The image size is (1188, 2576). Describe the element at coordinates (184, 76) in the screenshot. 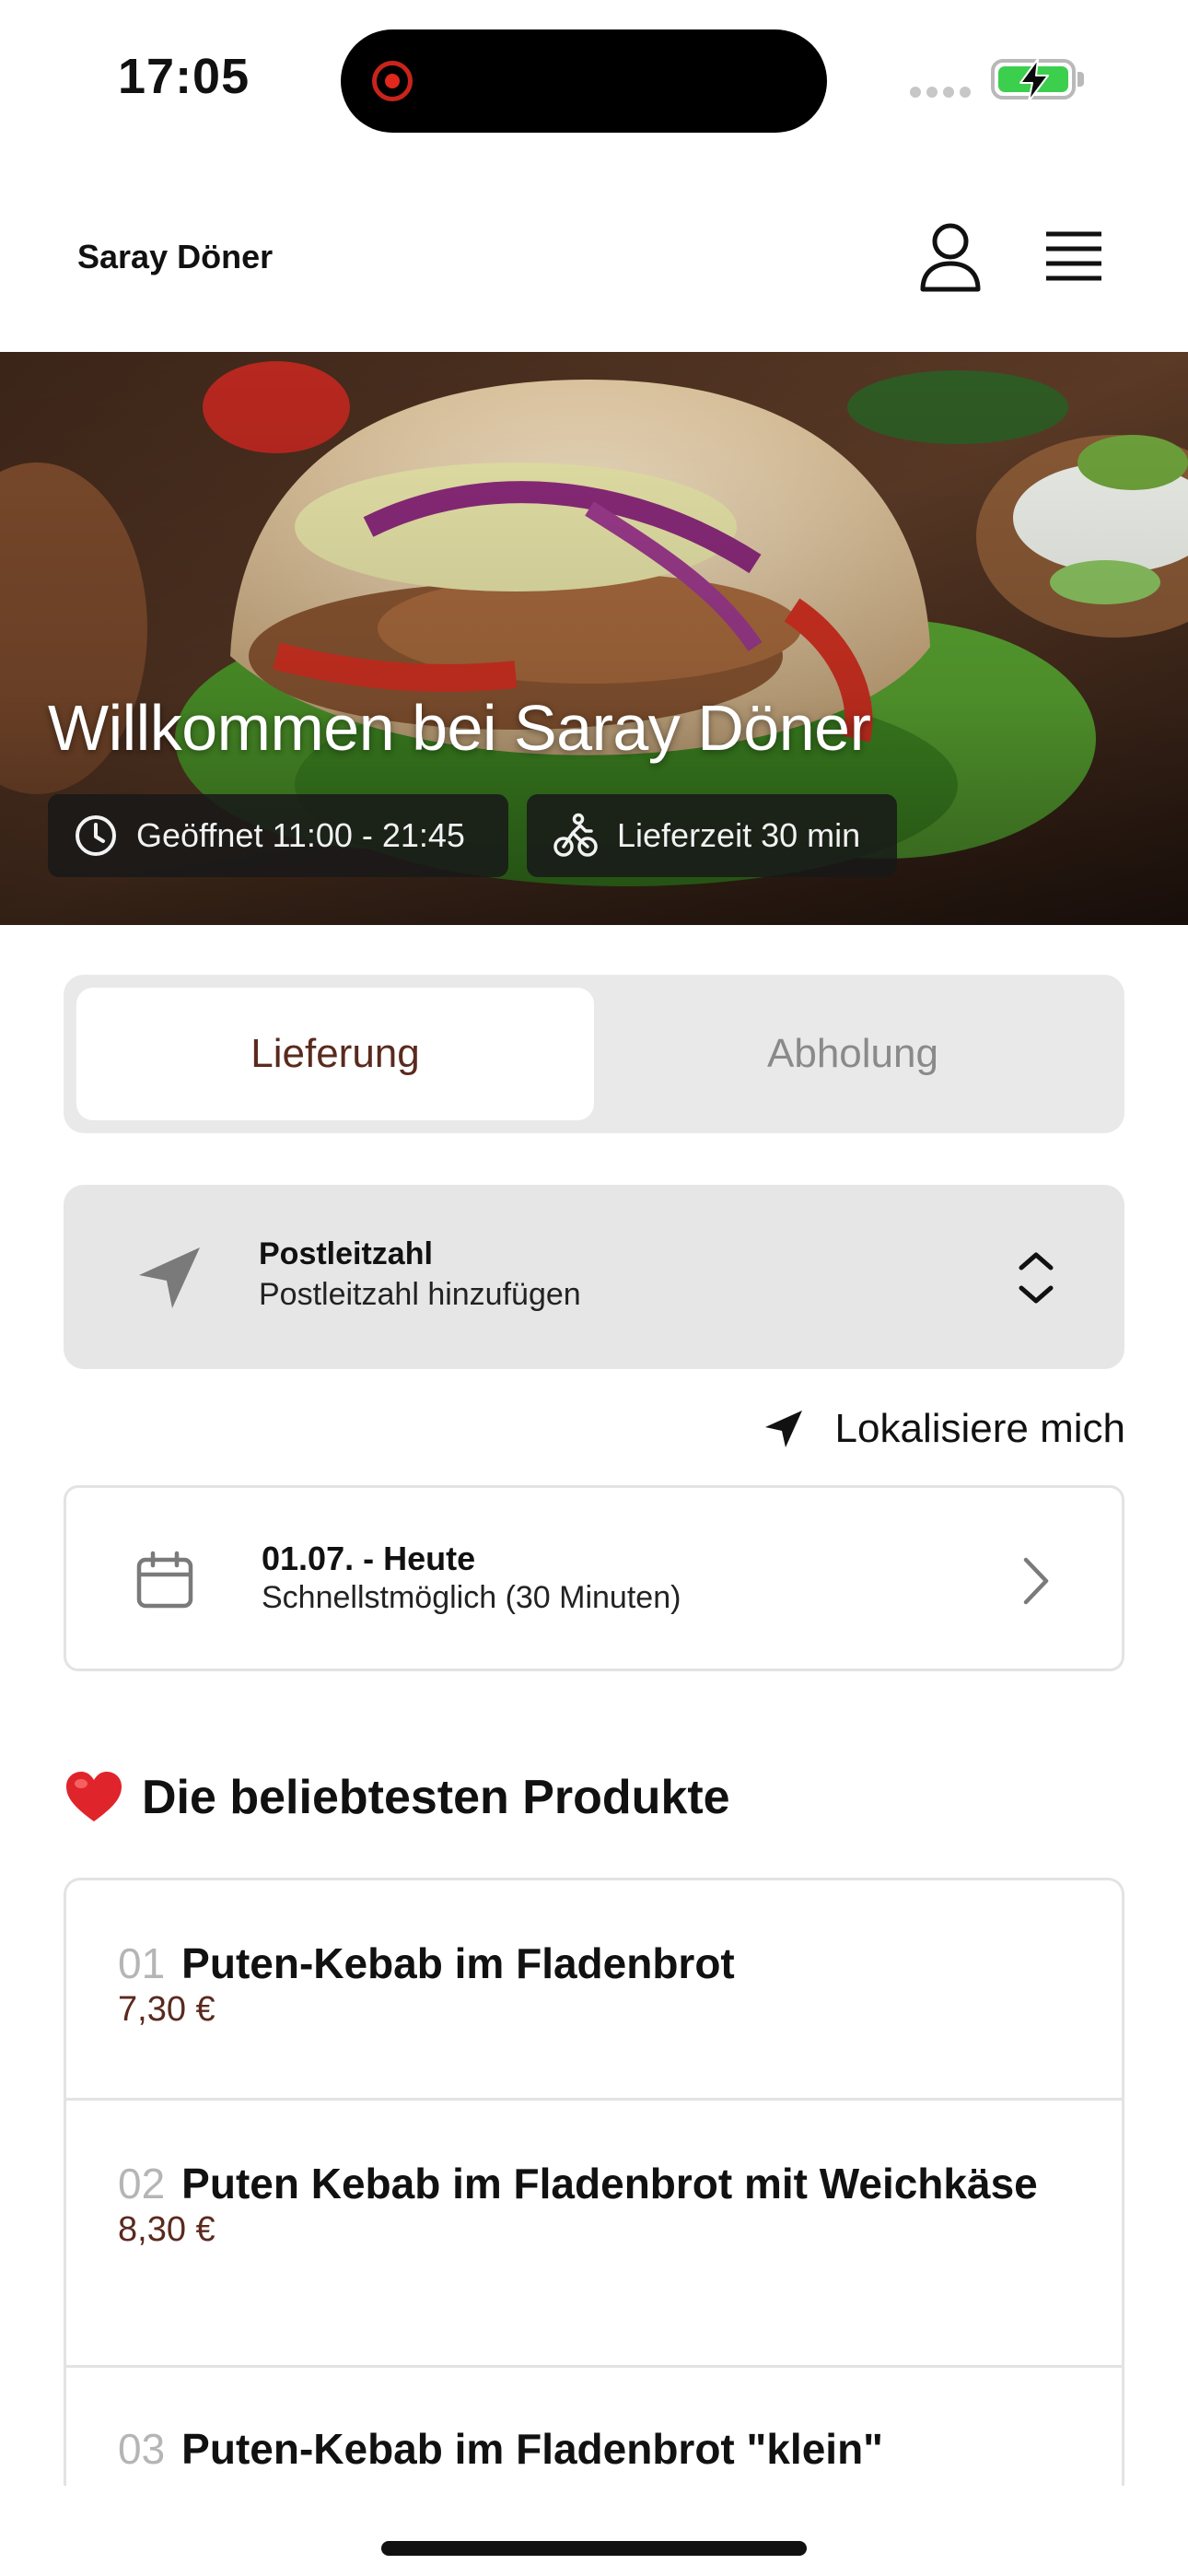

I see `status-time: 17:05` at that location.